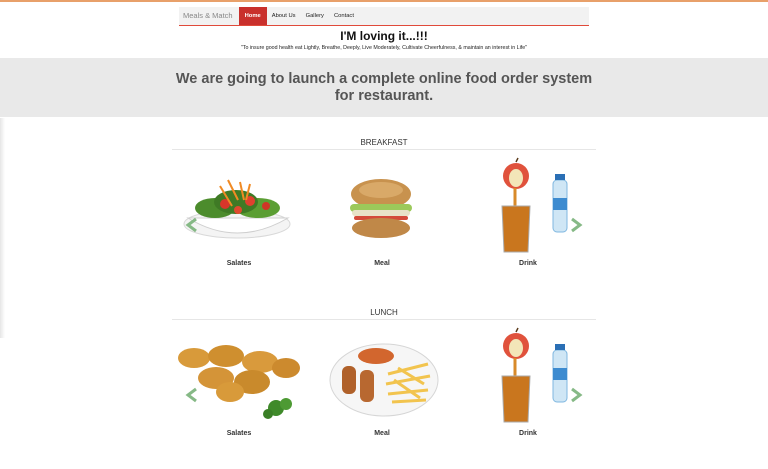  What do you see at coordinates (384, 142) in the screenshot?
I see `section-title-breakfast: BREAKFAST` at bounding box center [384, 142].